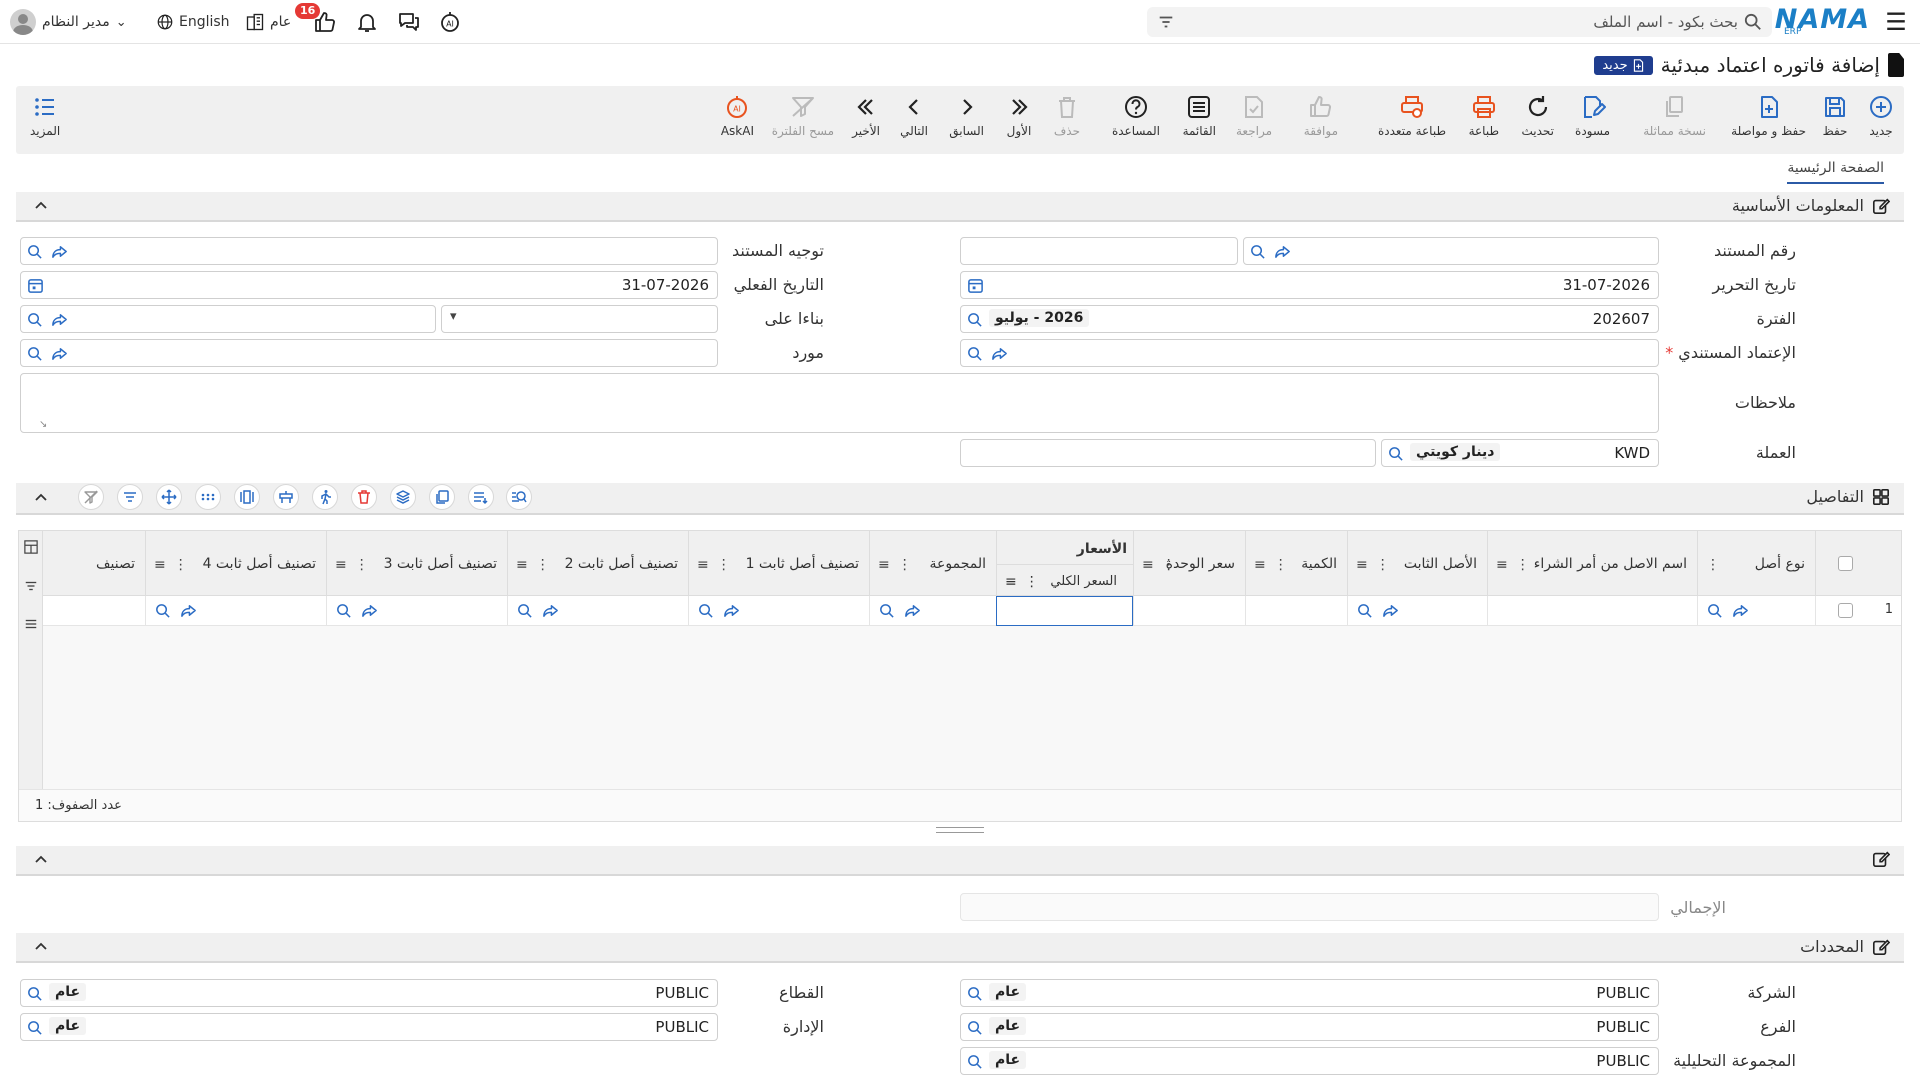 The height and width of the screenshot is (1080, 1920). Describe the element at coordinates (416, 611) in the screenshot. I see `cell-class3` at that location.